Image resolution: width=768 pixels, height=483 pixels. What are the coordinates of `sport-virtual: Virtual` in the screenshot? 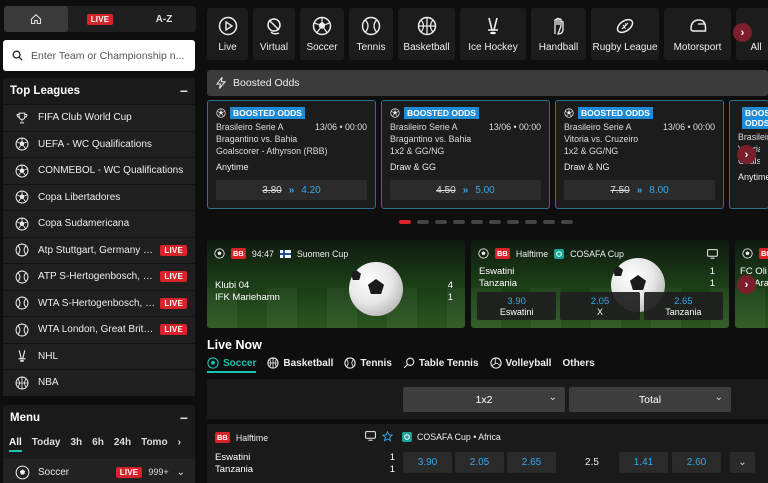 It's located at (274, 34).